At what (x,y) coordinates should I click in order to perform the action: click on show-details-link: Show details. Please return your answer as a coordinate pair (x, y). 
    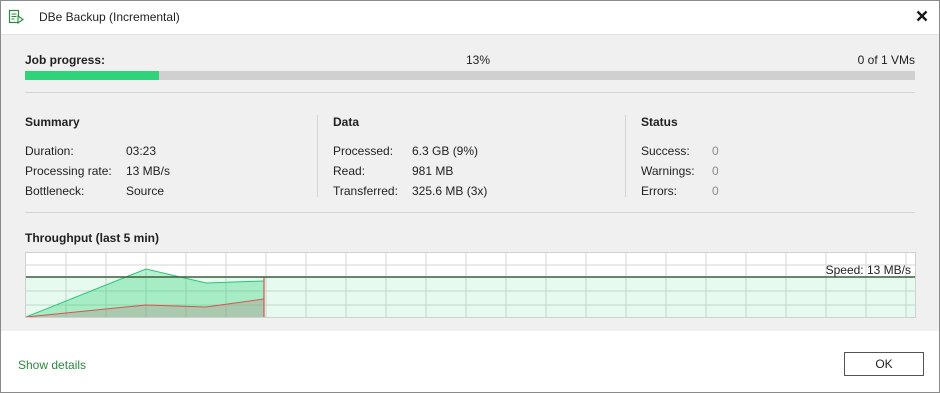
    Looking at the image, I should click on (52, 365).